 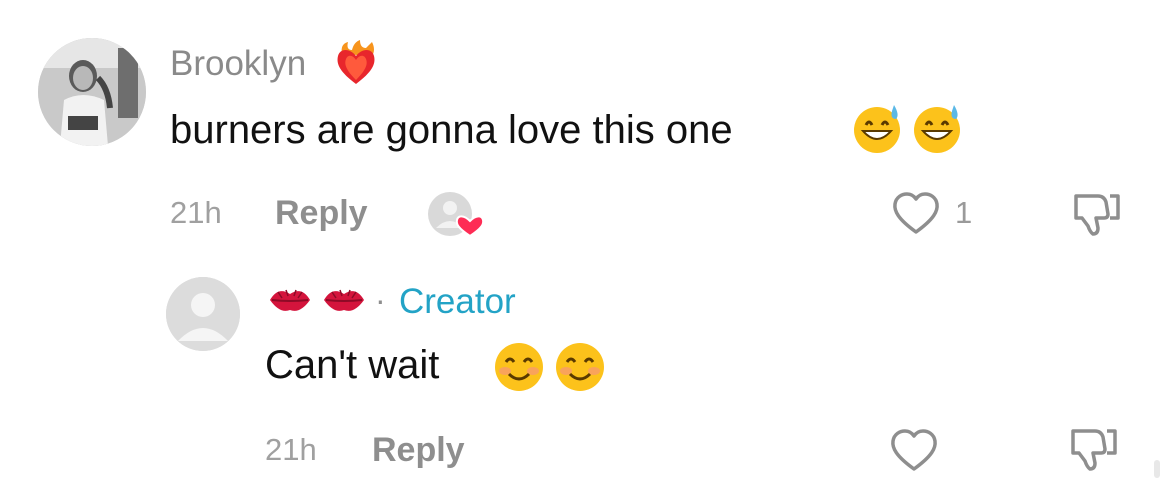 I want to click on comment-username: Brooklyn, so click(x=238, y=64).